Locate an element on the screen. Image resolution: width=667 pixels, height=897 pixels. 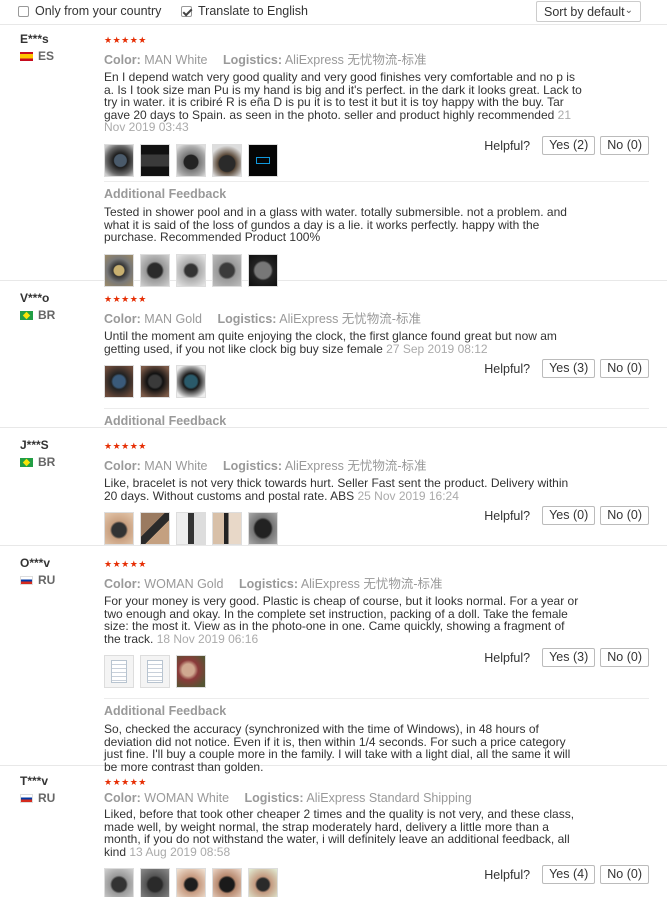
checkbox-checked is located at coordinates (186, 11).